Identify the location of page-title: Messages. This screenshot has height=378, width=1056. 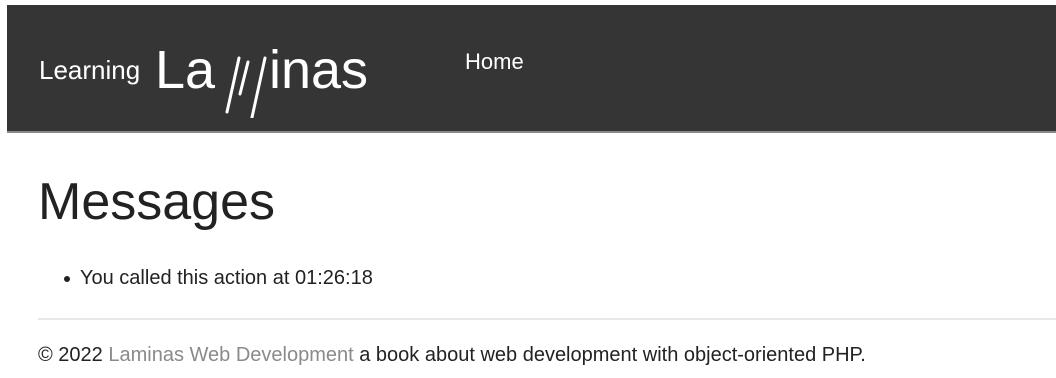
(156, 202).